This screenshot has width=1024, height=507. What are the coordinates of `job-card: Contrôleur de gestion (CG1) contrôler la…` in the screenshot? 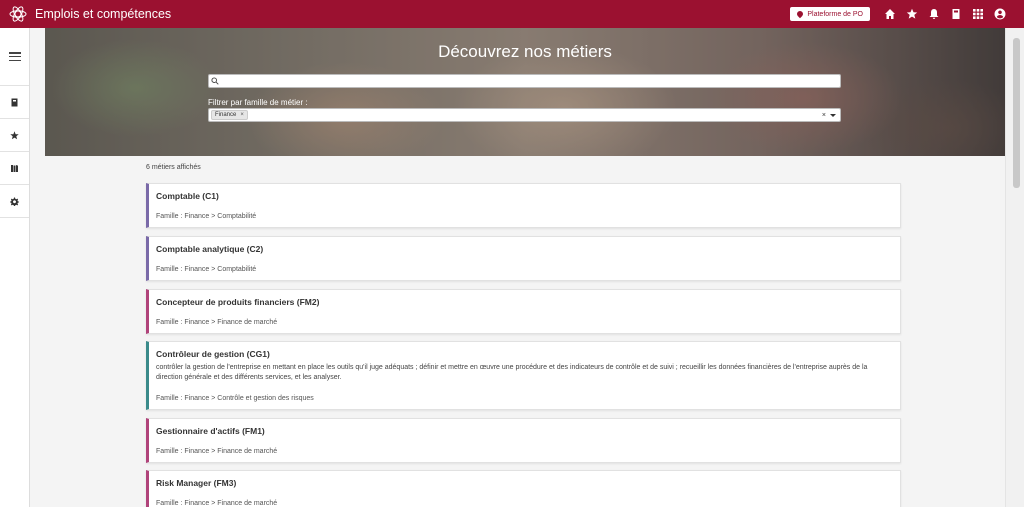 It's located at (523, 375).